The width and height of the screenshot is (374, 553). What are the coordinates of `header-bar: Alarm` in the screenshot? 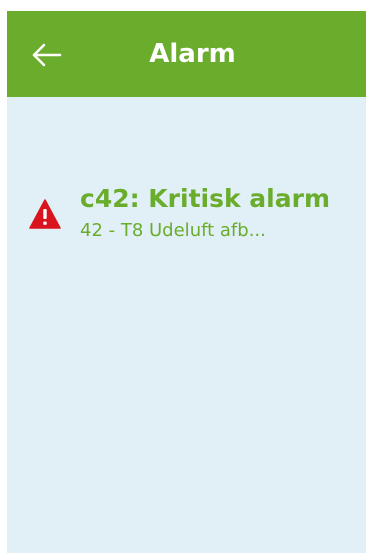 It's located at (186, 54).